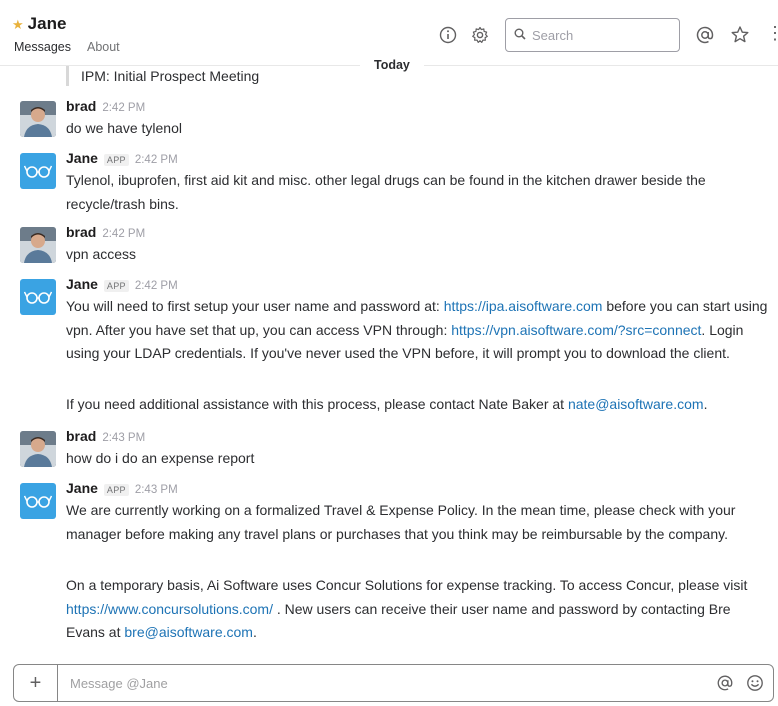 This screenshot has width=778, height=706. Describe the element at coordinates (188, 632) in the screenshot. I see `link-email-bre: bre@aisoftware.com` at that location.